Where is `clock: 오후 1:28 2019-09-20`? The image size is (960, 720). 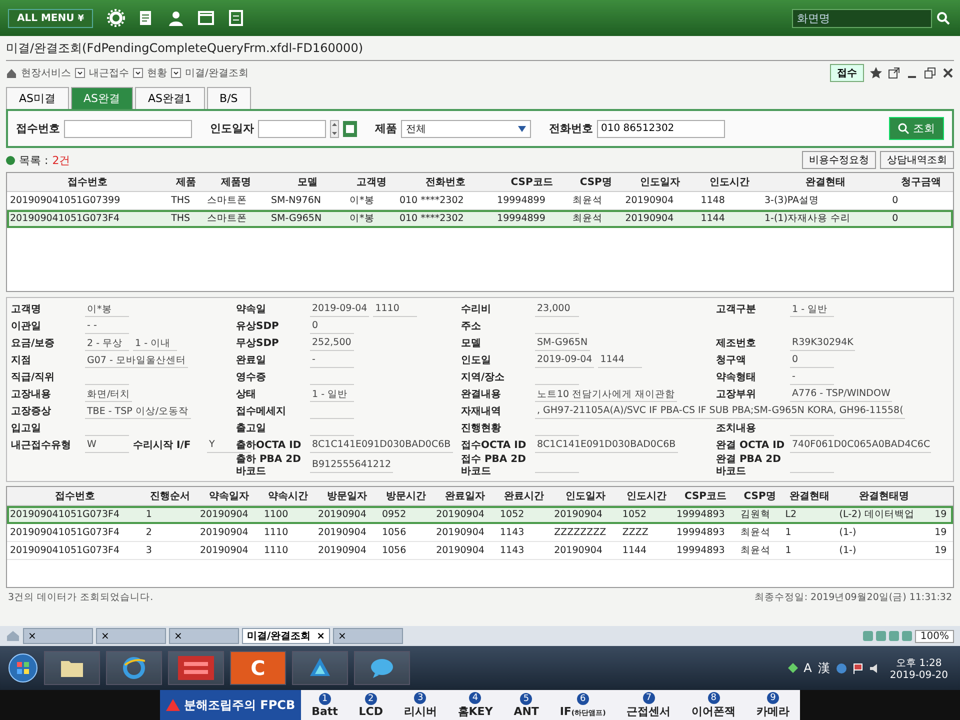
clock: 오후 1:28 2019-09-20 is located at coordinates (919, 668).